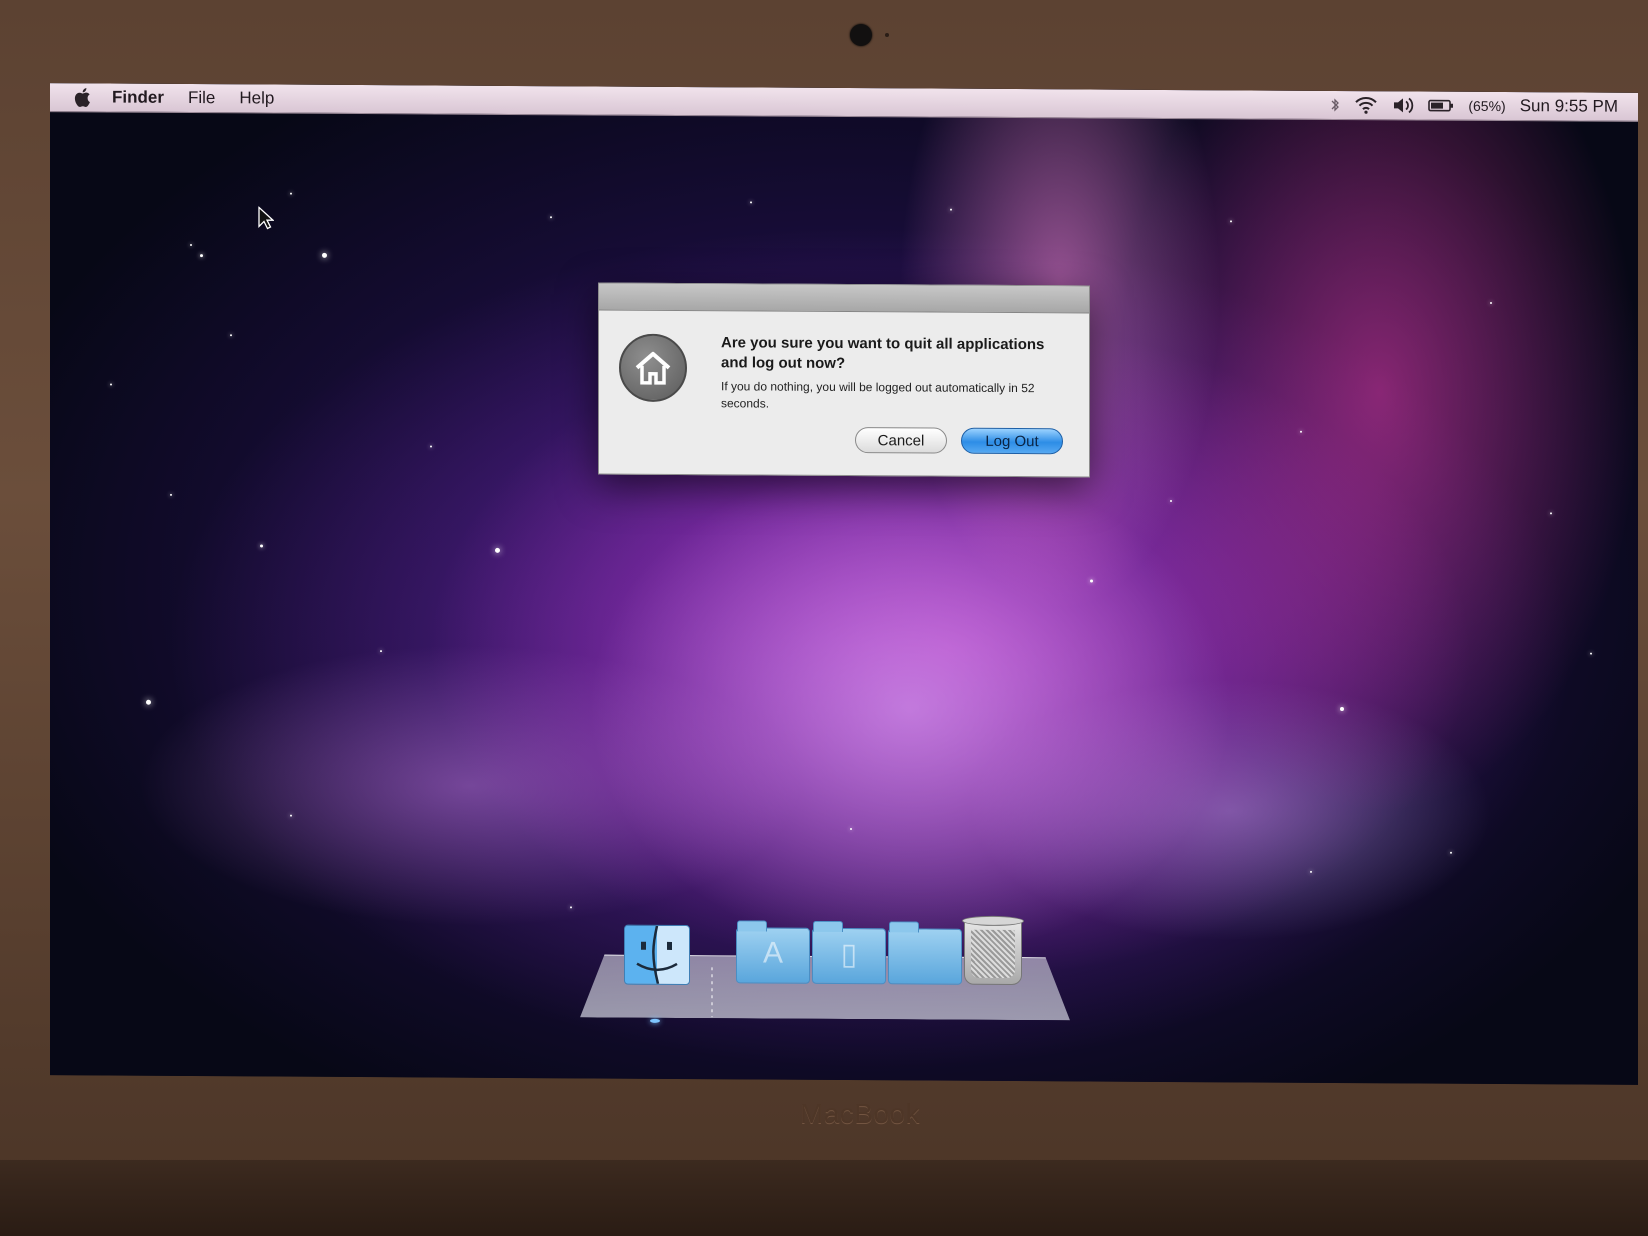 The width and height of the screenshot is (1648, 1236). What do you see at coordinates (993, 950) in the screenshot?
I see `trash-icon` at bounding box center [993, 950].